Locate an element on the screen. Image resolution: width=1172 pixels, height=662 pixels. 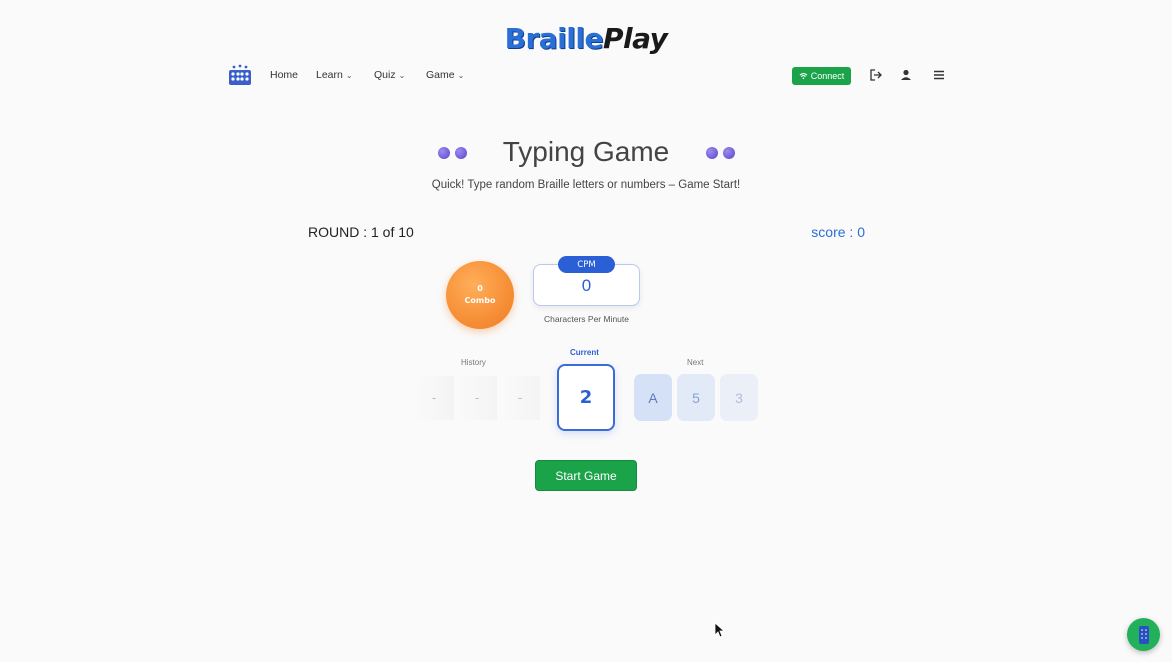
logo-part-braille: Braille is located at coordinates (554, 38).